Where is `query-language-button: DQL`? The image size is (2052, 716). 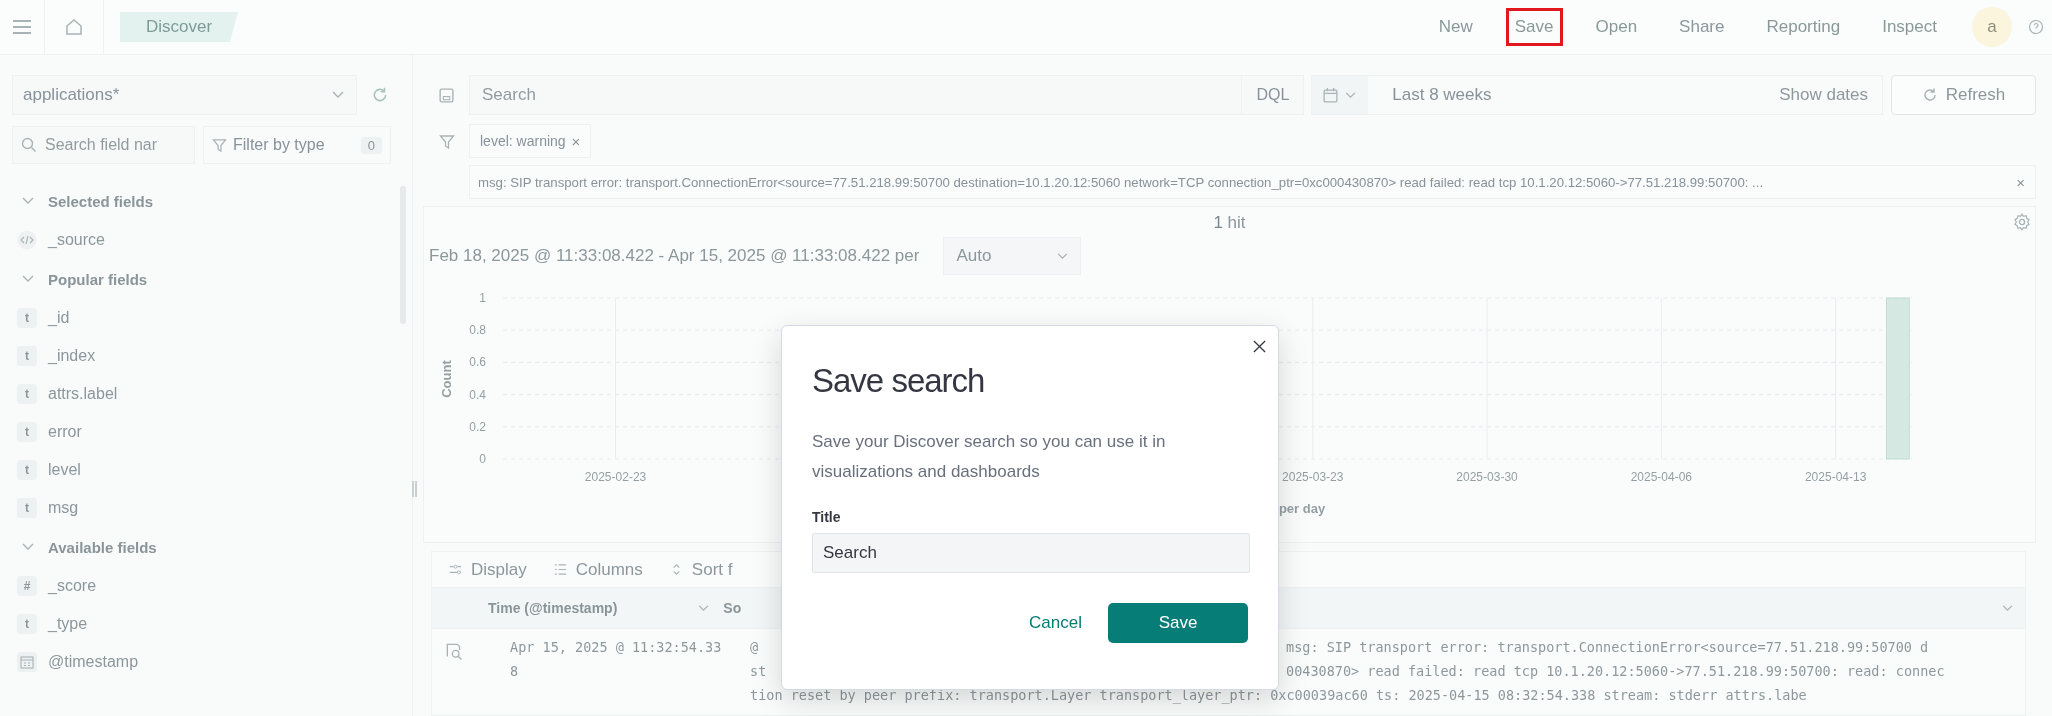
query-language-button: DQL is located at coordinates (1273, 95).